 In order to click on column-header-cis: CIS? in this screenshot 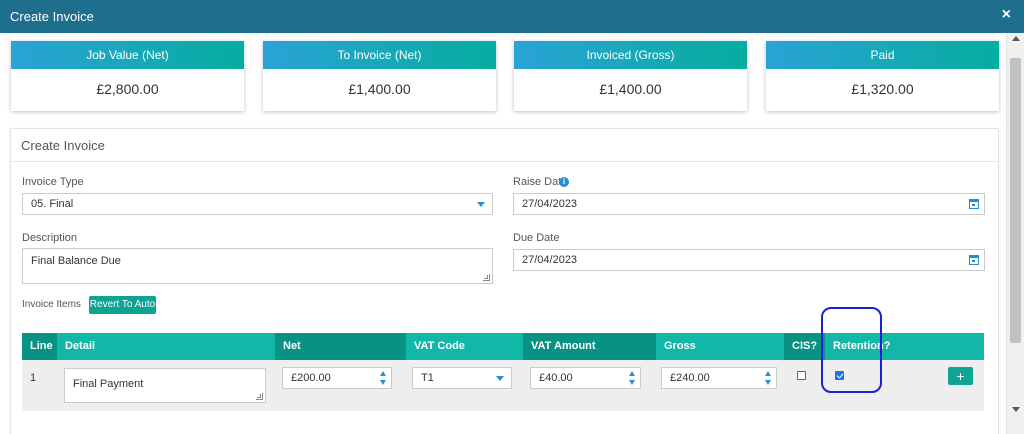, I will do `click(804, 346)`.